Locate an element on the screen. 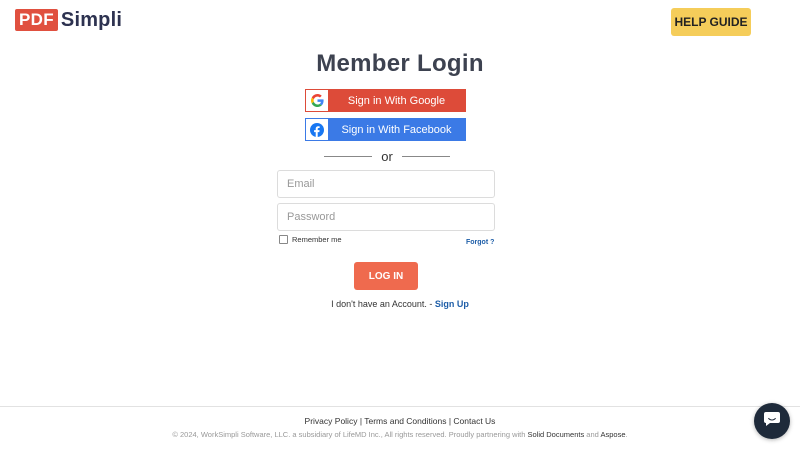 Image resolution: width=800 pixels, height=450 pixels. pdfsimpli-logo: PDF Simpli is located at coordinates (68, 20).